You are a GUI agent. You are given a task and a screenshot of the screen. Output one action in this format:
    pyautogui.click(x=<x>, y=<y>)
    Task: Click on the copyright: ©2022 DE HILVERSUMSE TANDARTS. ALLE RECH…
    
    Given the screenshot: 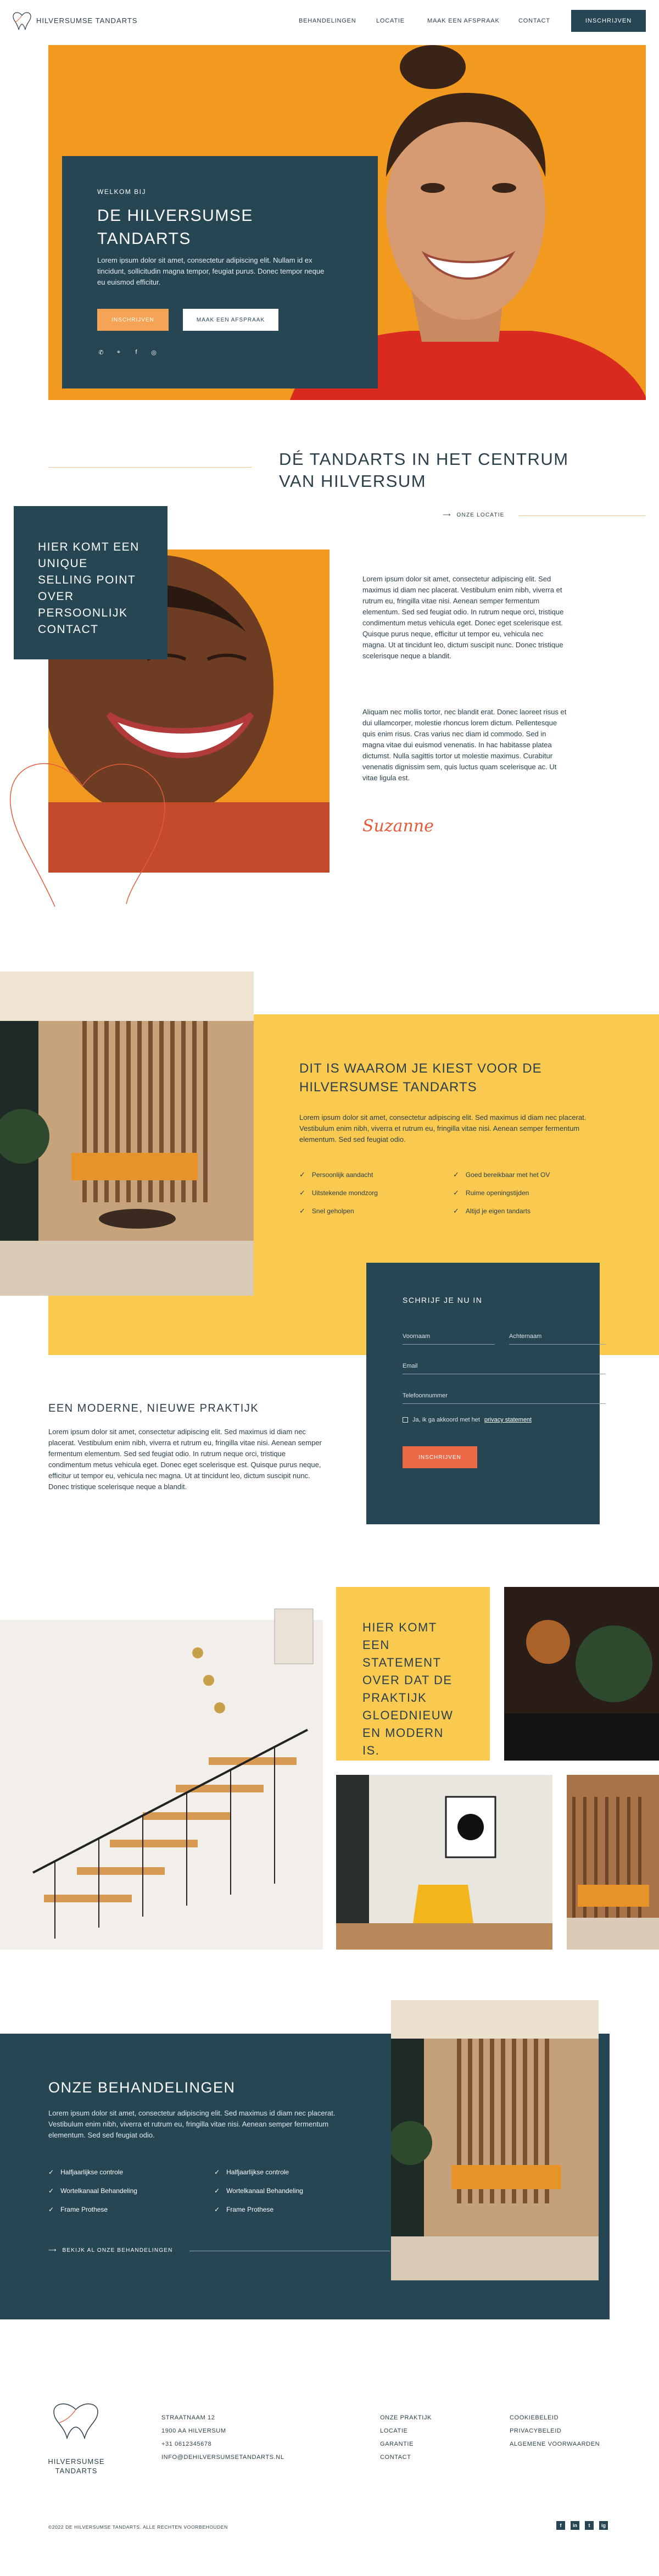 What is the action you would take?
    pyautogui.click(x=138, y=2527)
    